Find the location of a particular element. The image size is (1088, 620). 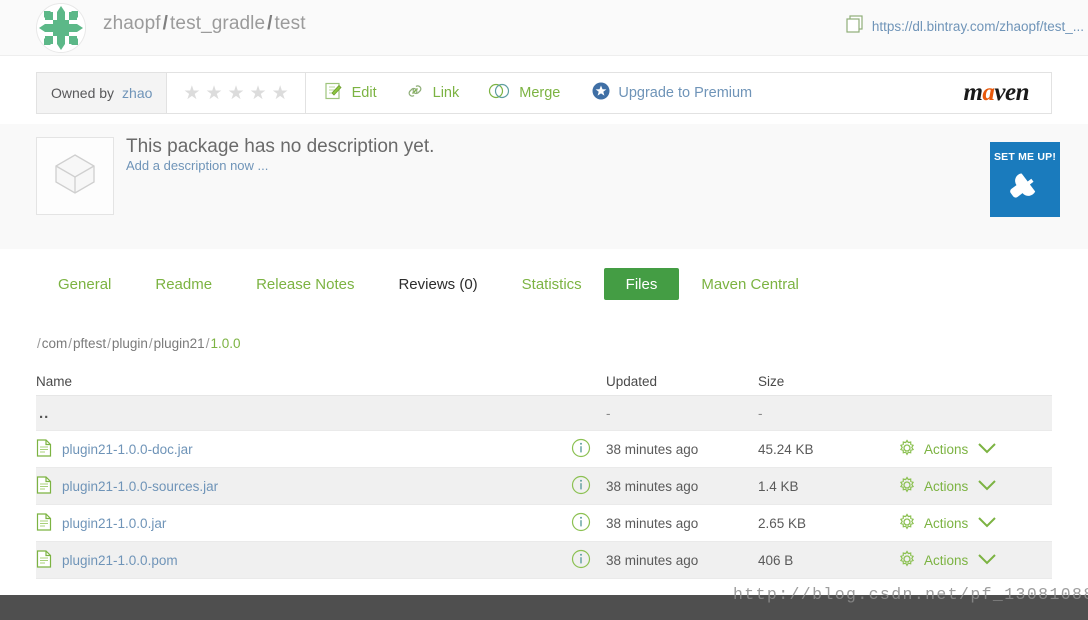

breadcrumb: zhaopf / test_gradle / test is located at coordinates (204, 24).